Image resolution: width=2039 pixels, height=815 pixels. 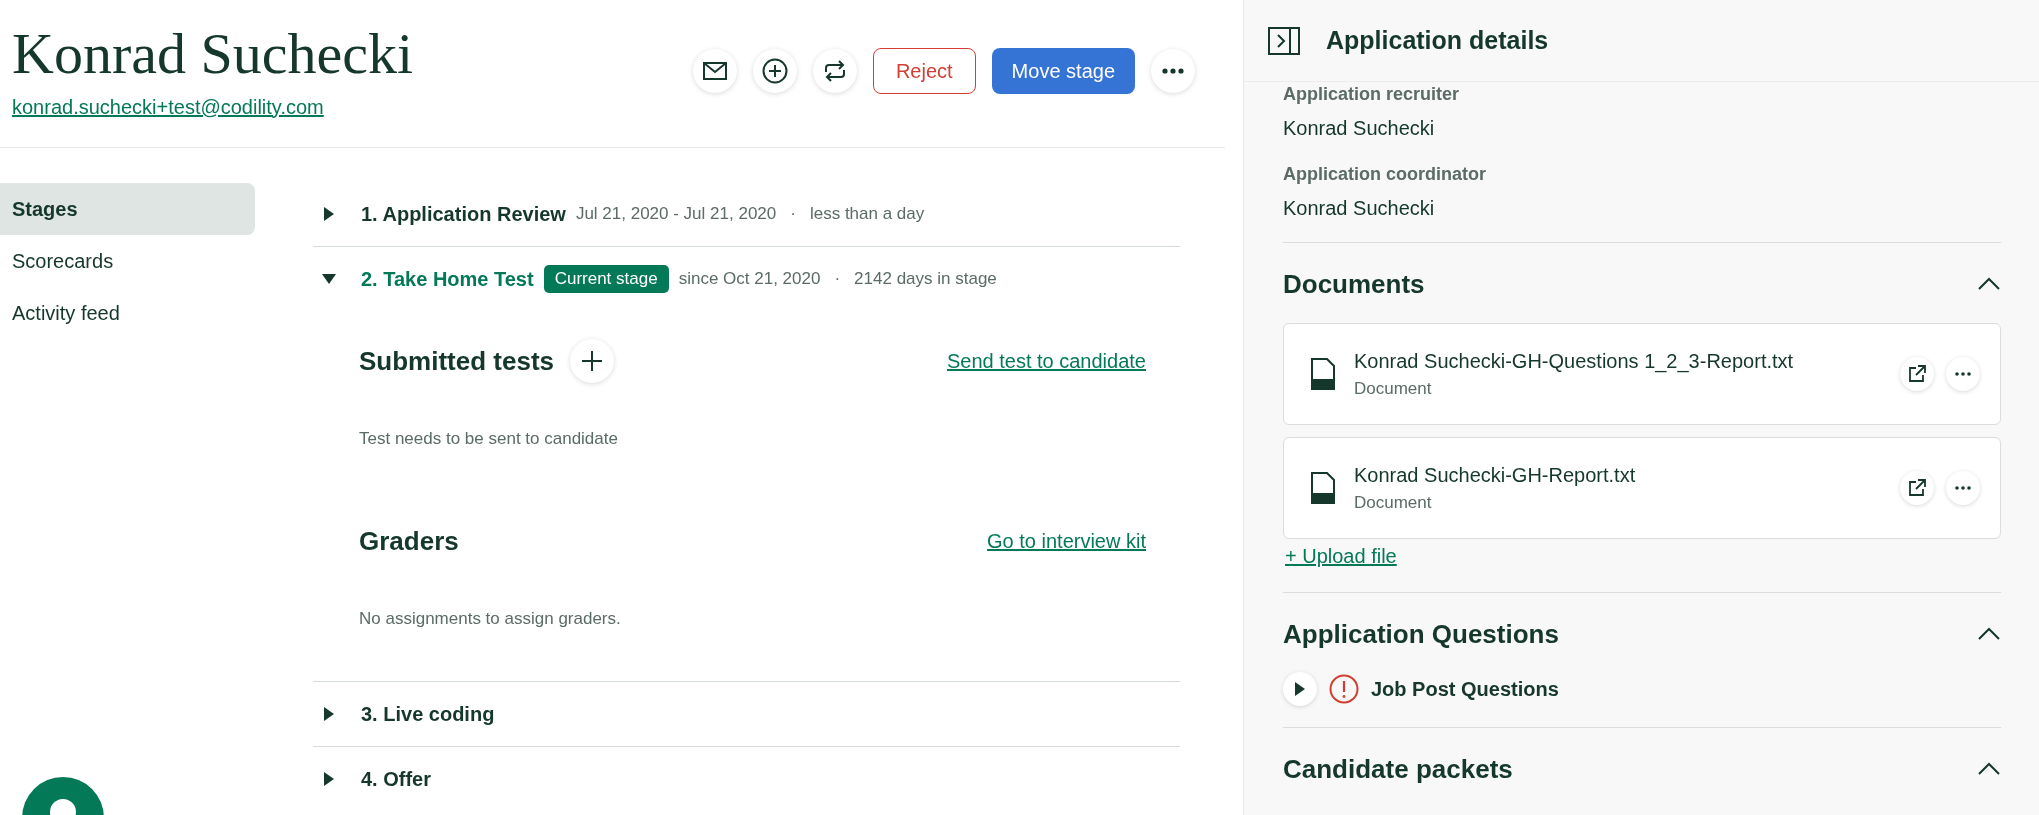 What do you see at coordinates (1621, 361) in the screenshot?
I see `file-name: Konrad Suchecki-GH-Questions 1_2_3-Report.txt` at bounding box center [1621, 361].